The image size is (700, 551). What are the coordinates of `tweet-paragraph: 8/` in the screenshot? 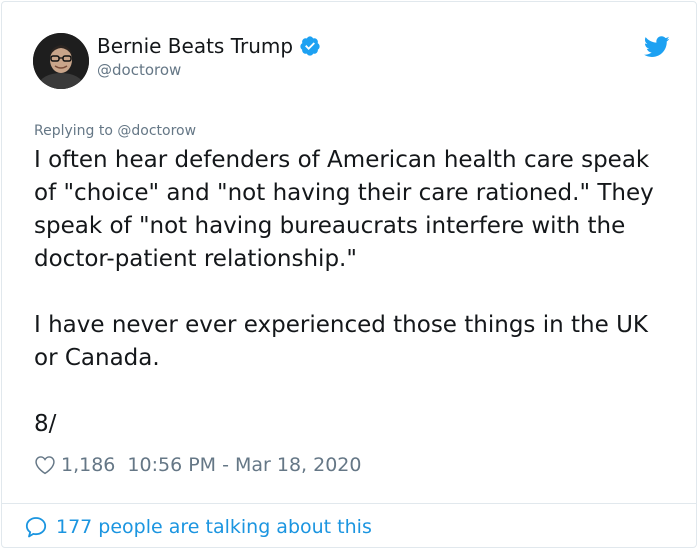 It's located at (45, 424).